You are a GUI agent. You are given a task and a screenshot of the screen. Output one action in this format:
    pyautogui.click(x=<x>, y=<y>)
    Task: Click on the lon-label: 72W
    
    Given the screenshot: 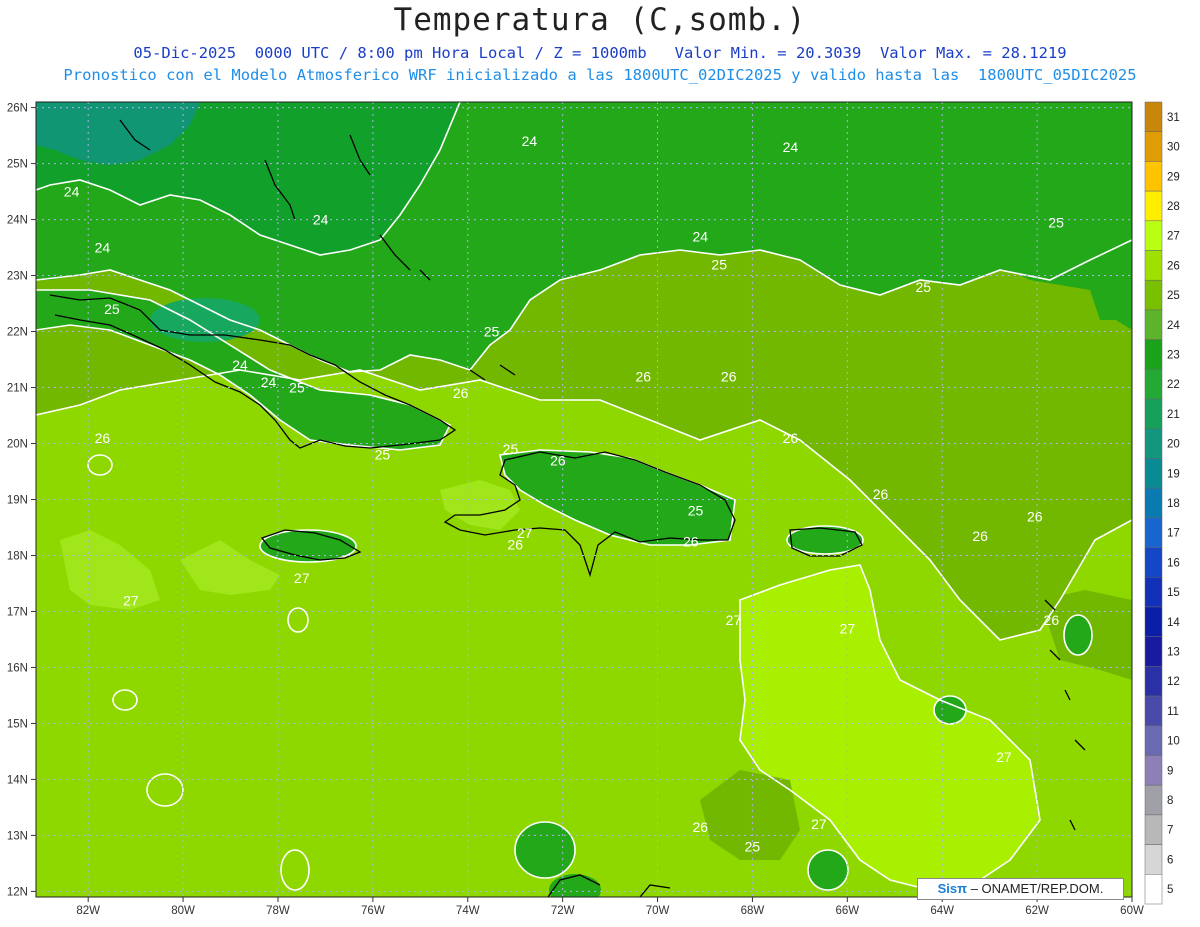 What is the action you would take?
    pyautogui.click(x=563, y=911)
    